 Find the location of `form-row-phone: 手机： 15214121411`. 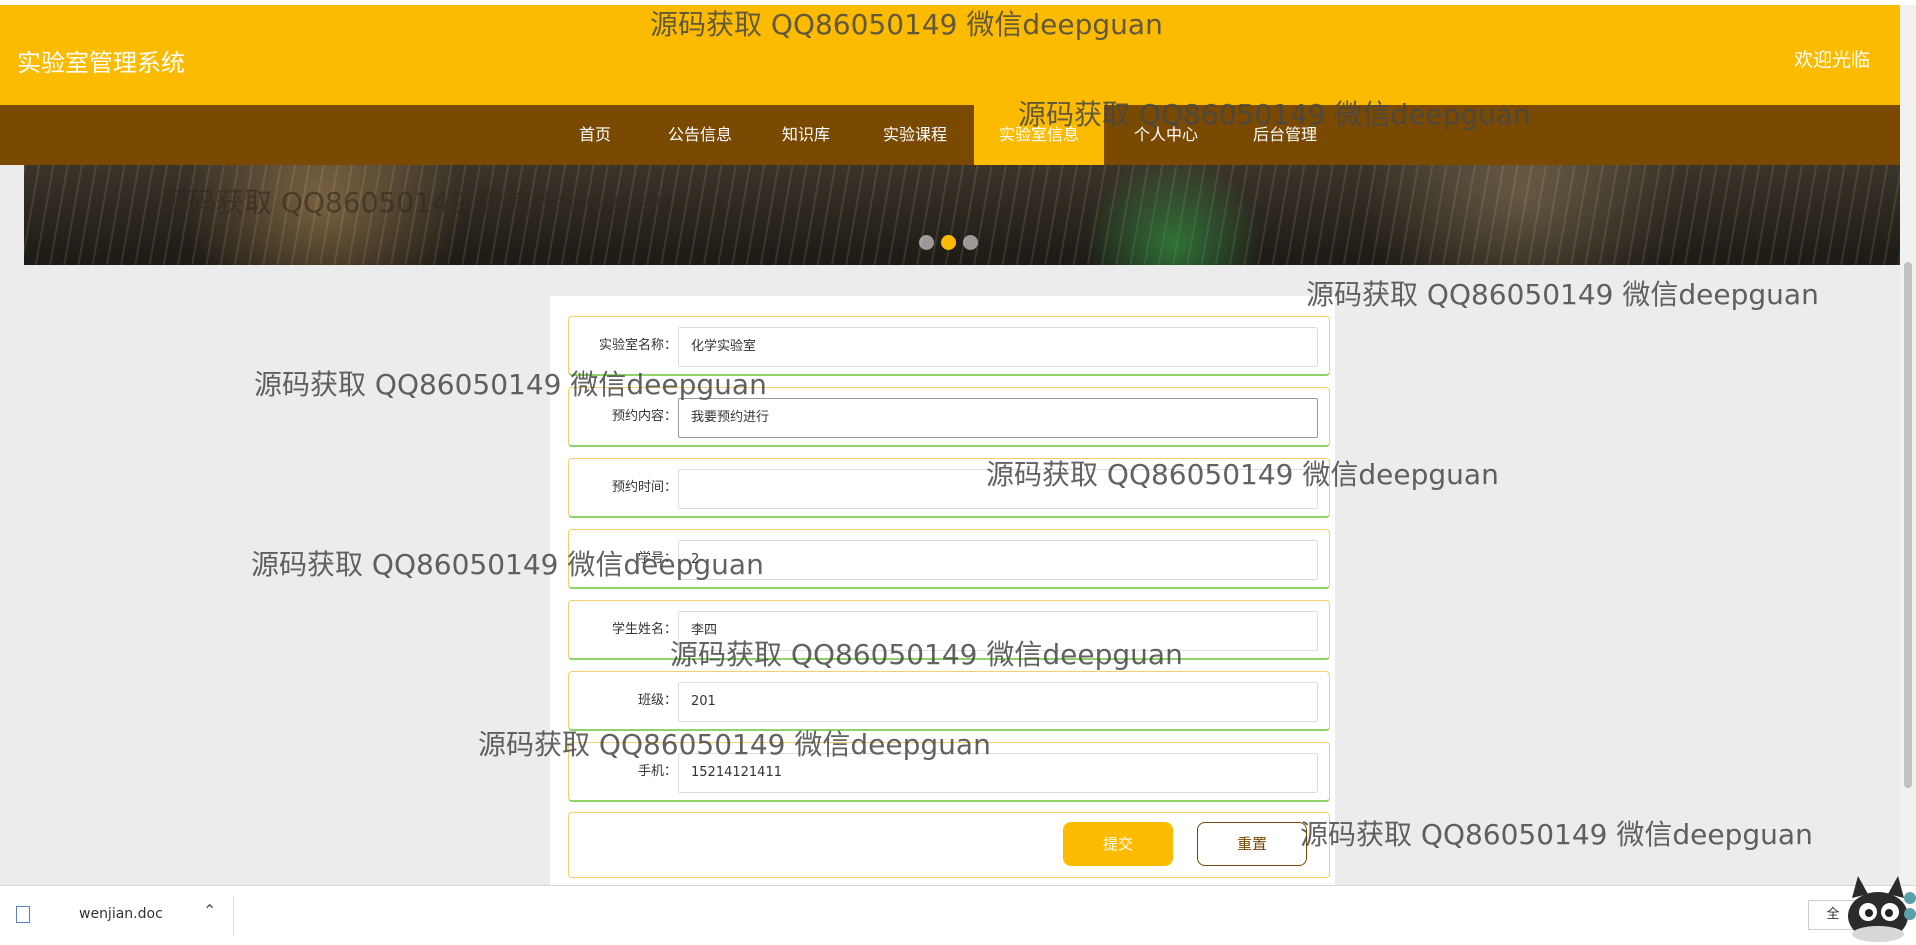

form-row-phone: 手机： 15214121411 is located at coordinates (949, 772).